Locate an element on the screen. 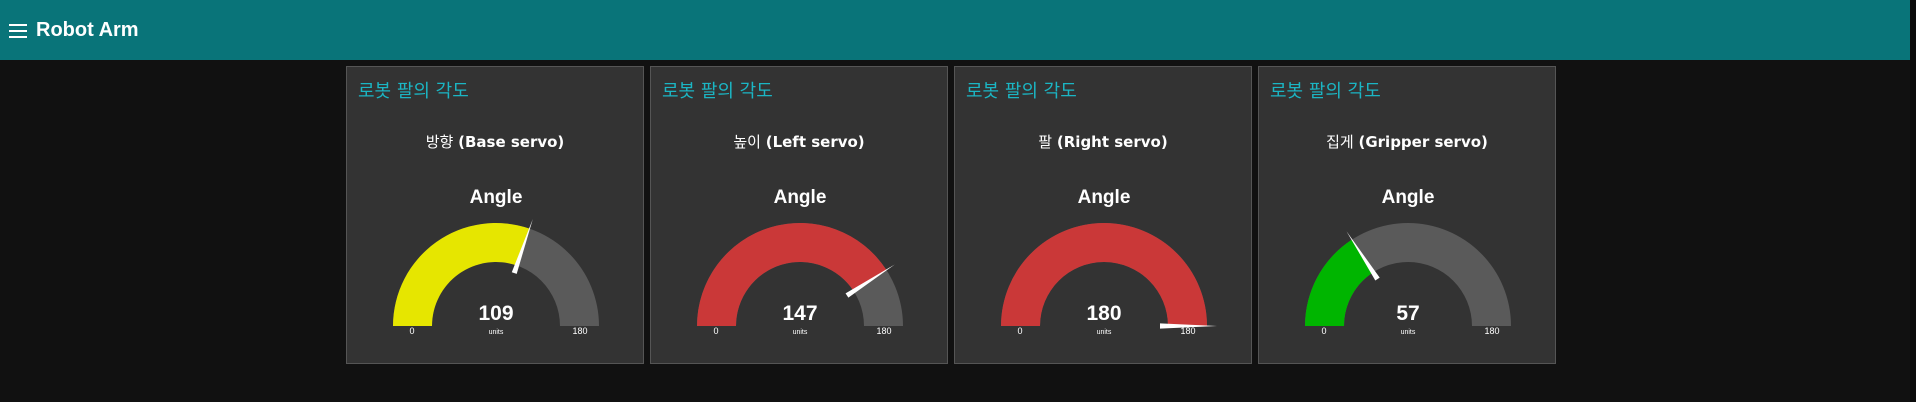 The width and height of the screenshot is (1916, 402). servo-label: 팔 (Right servo) is located at coordinates (1103, 141).